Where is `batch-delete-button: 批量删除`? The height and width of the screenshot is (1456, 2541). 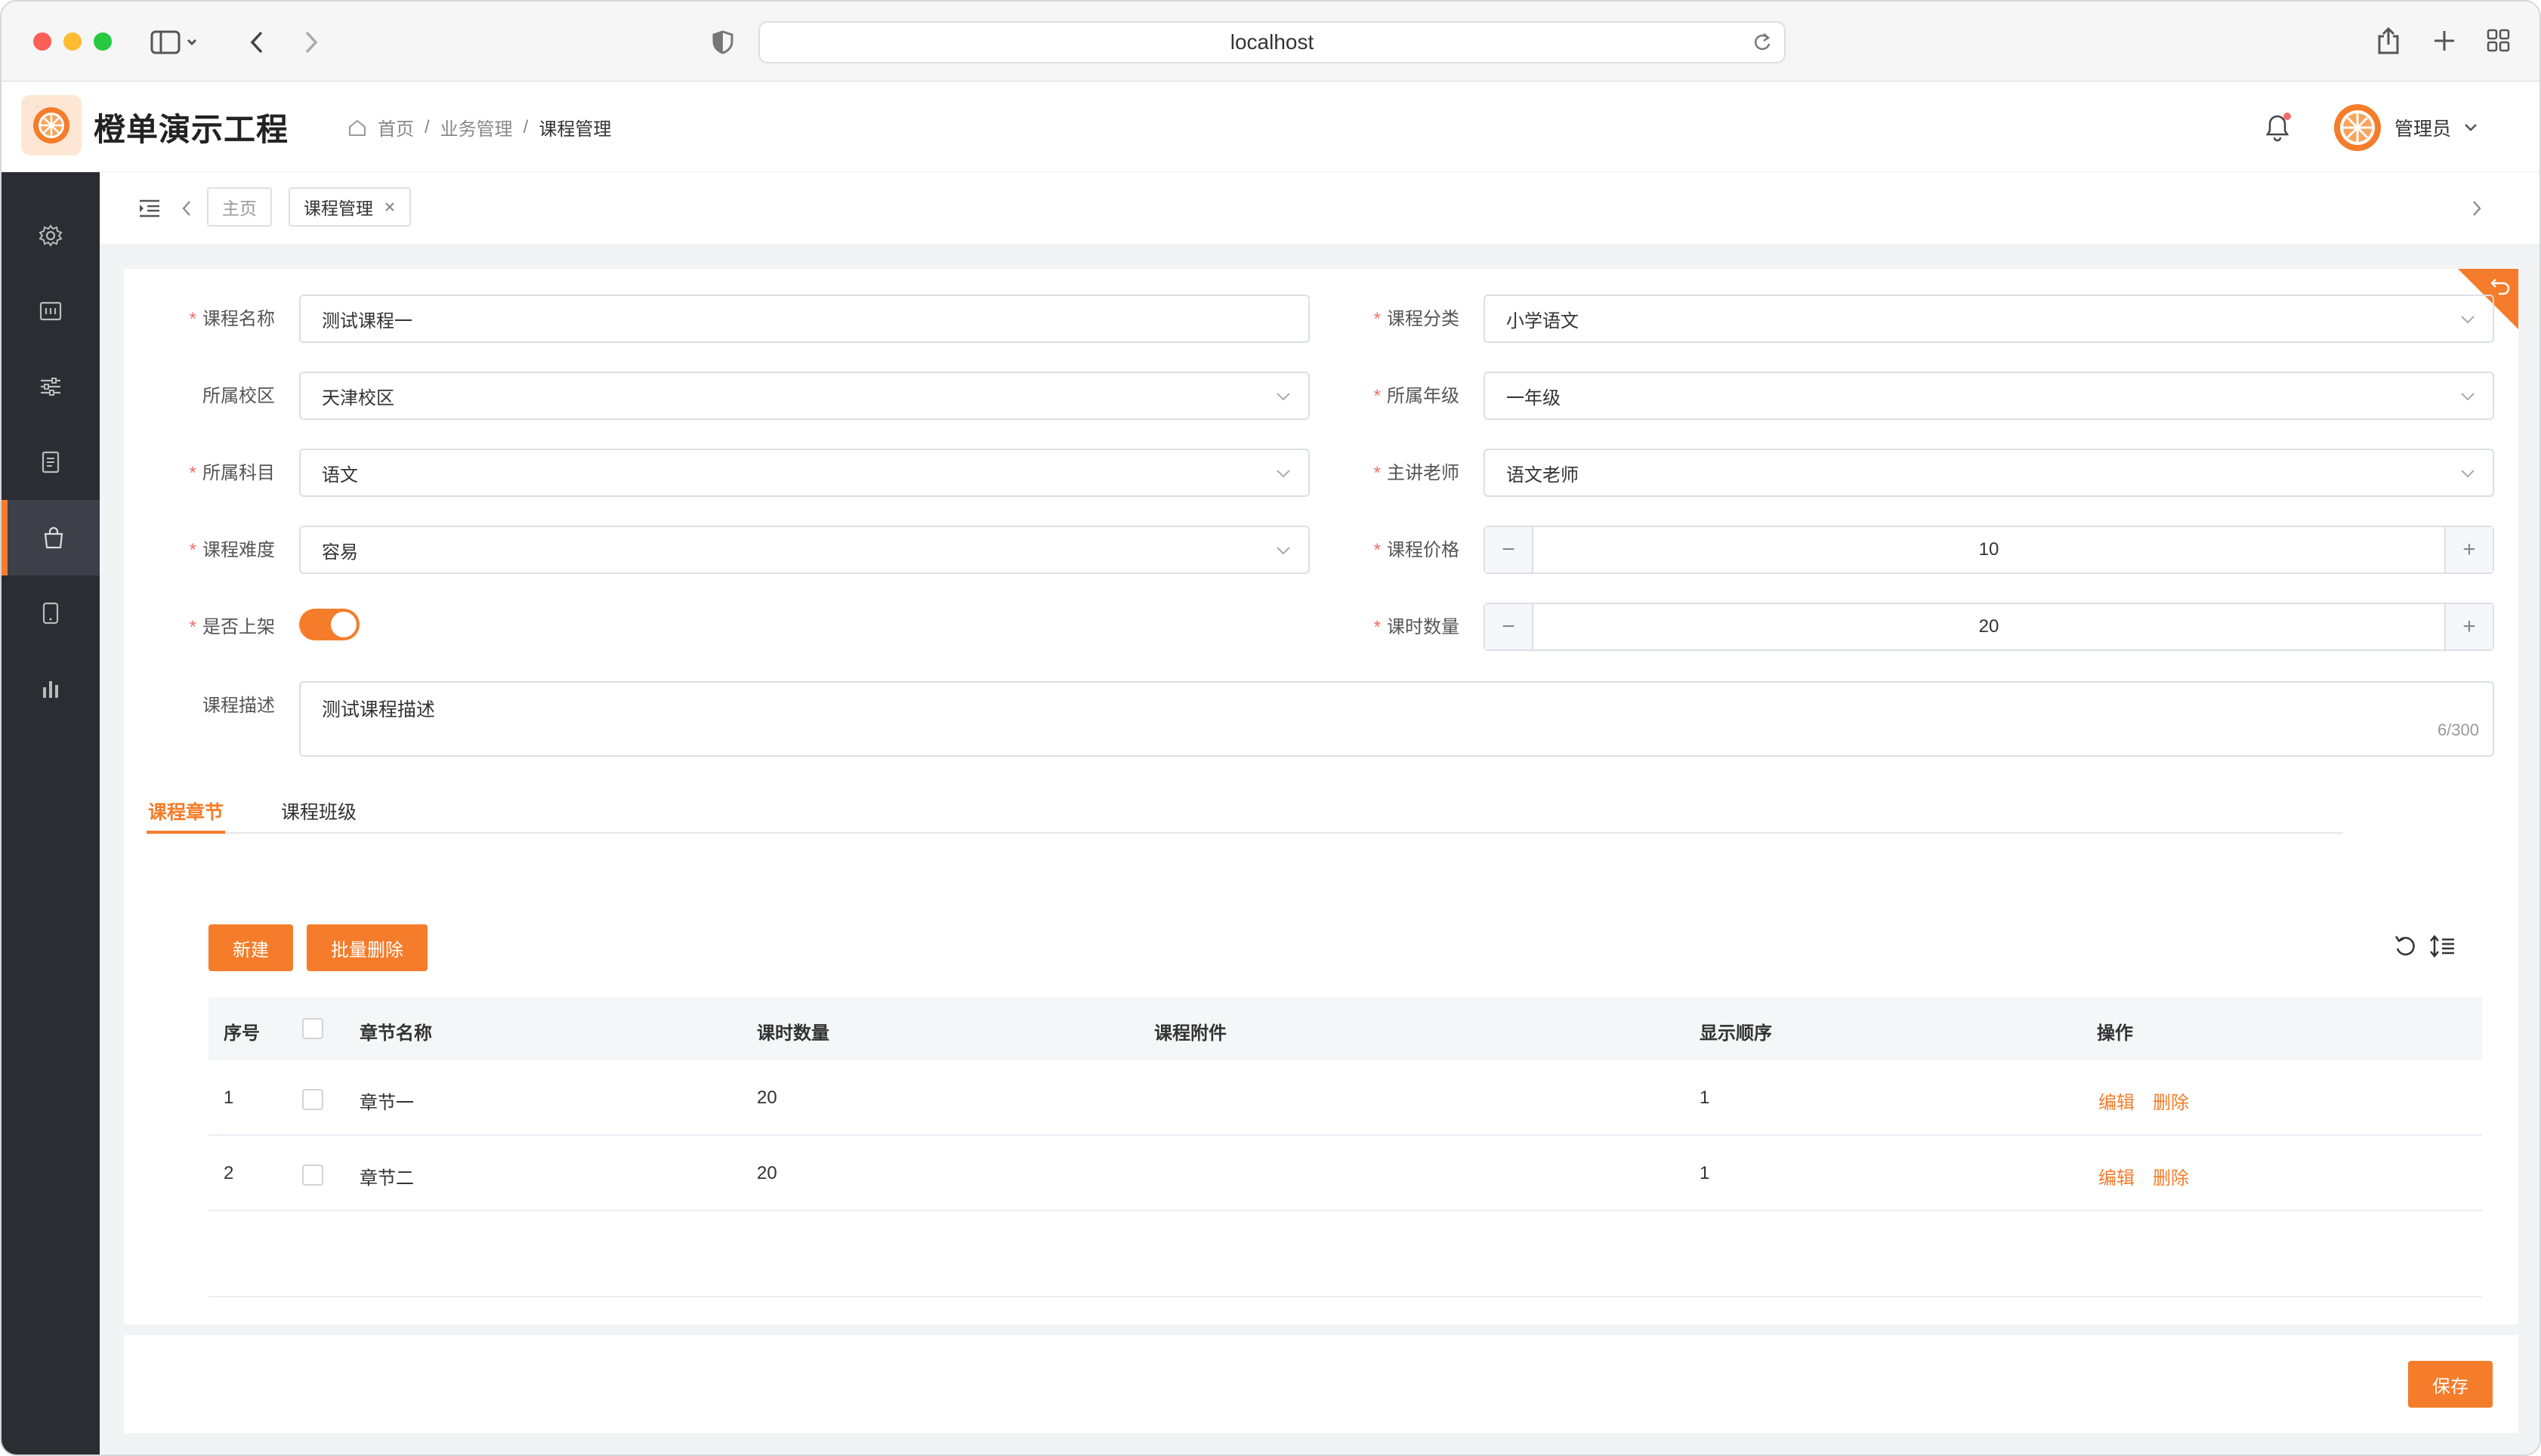
batch-delete-button: 批量删除 is located at coordinates (367, 947).